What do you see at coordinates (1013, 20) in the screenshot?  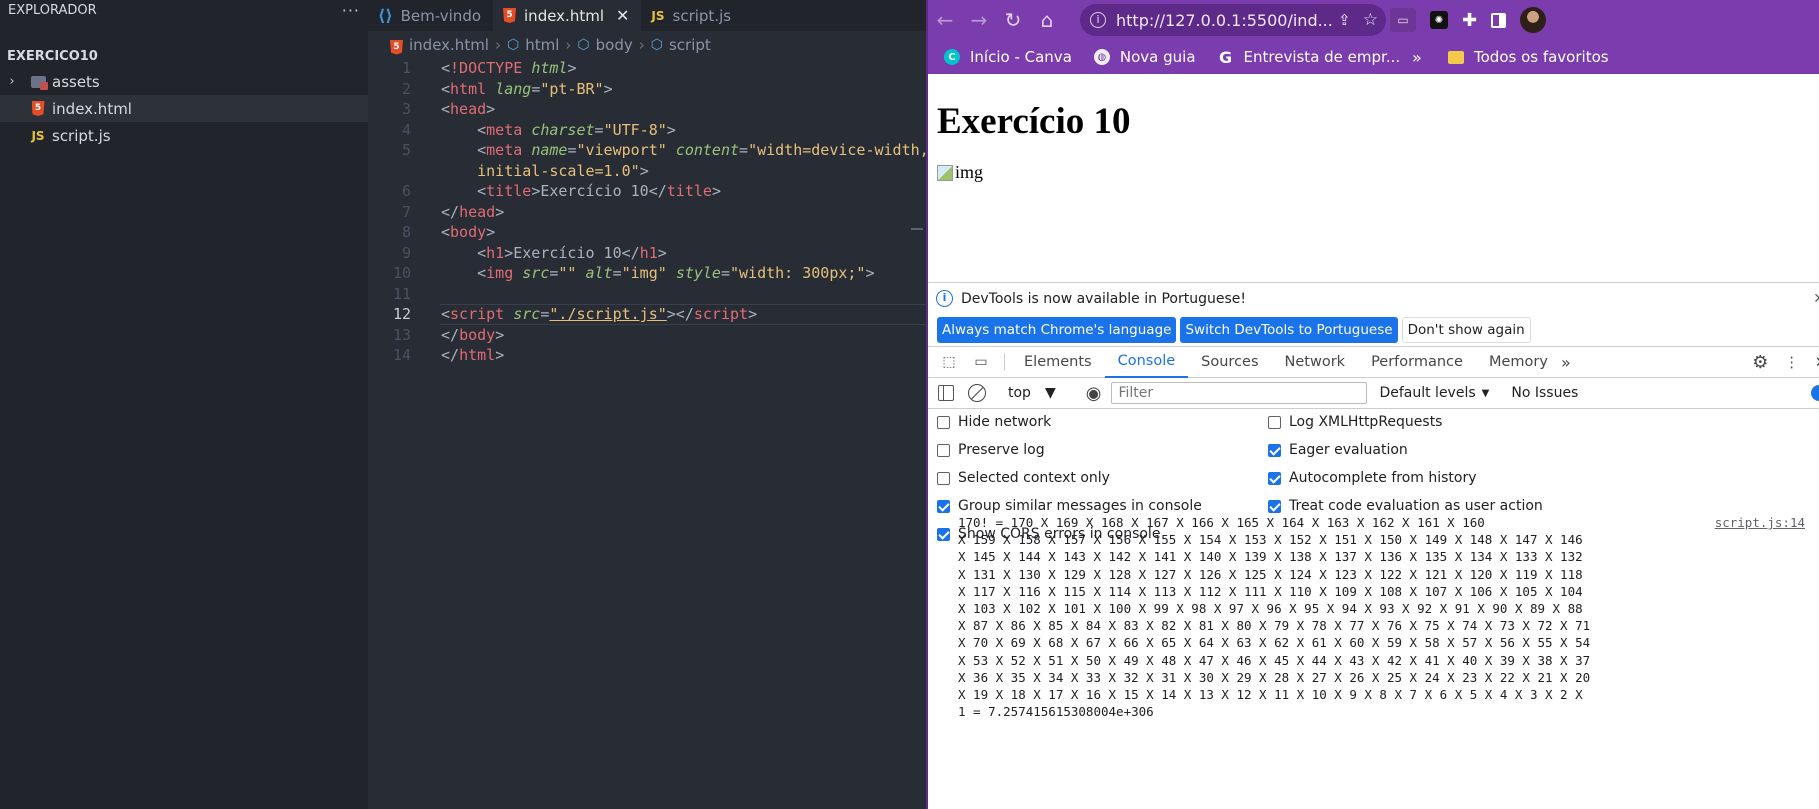 I see `reload-icon: ↻` at bounding box center [1013, 20].